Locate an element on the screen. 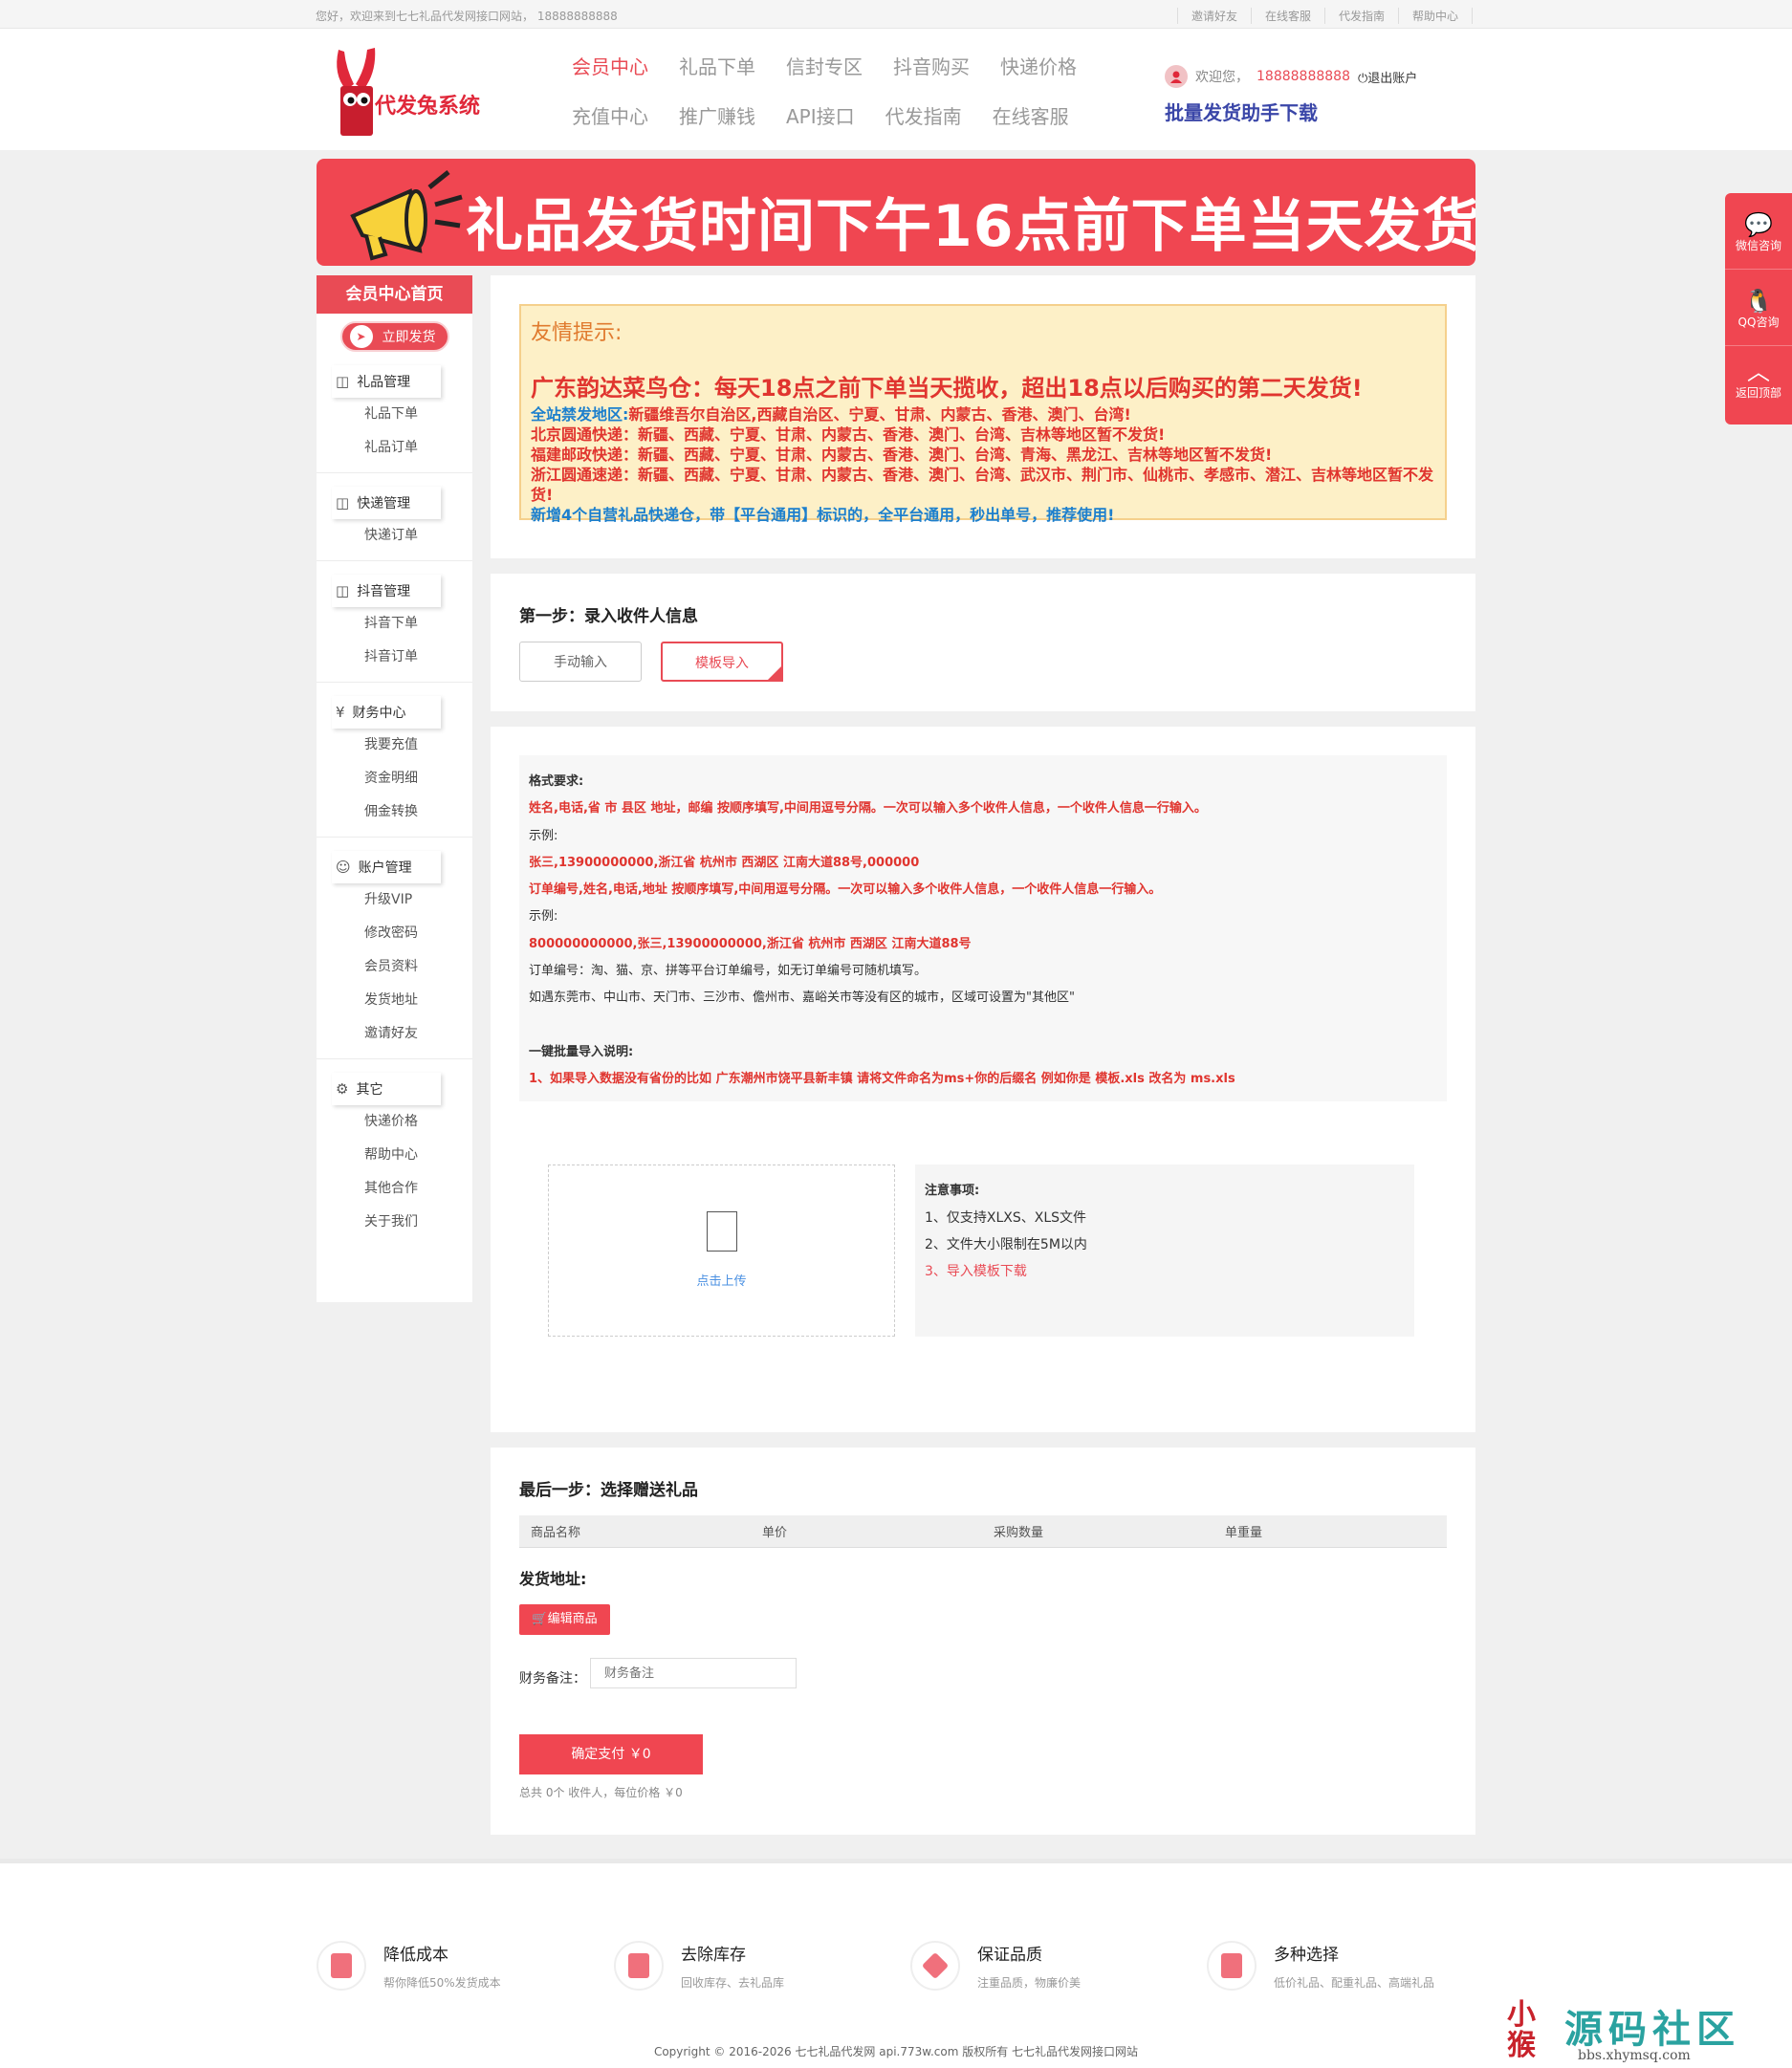 The height and width of the screenshot is (2068, 1792). sidebar-item-help: 帮助中心 is located at coordinates (418, 1155).